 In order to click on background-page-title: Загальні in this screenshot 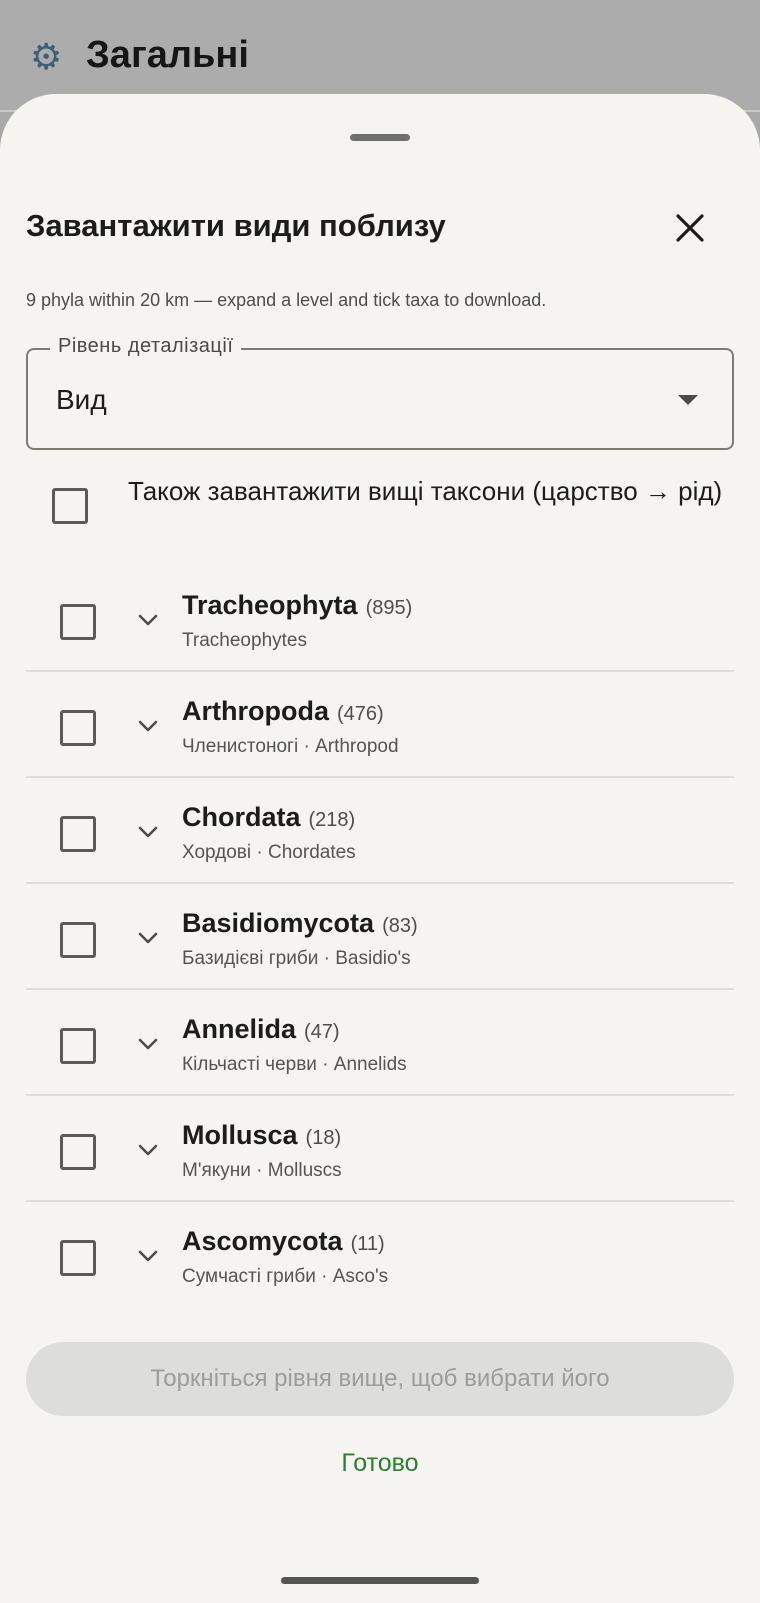, I will do `click(167, 55)`.